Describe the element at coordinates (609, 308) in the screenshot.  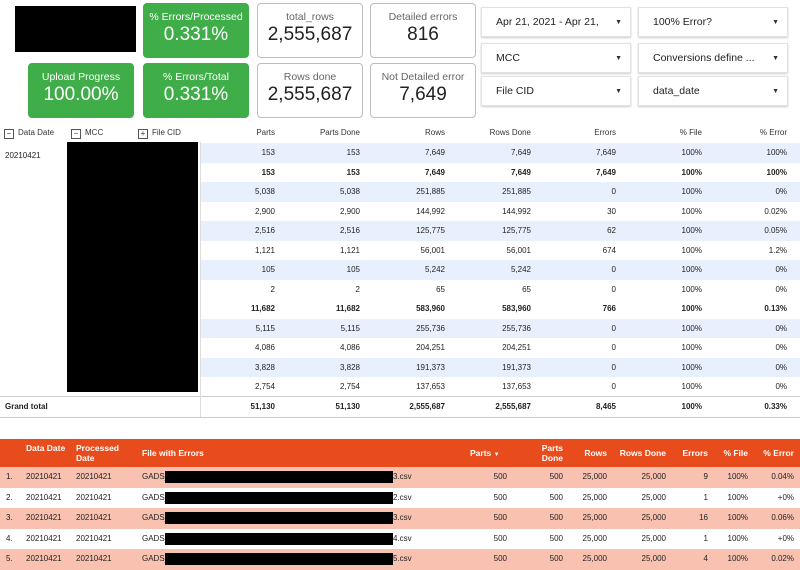
I see `pivot-cell-errors: 766` at that location.